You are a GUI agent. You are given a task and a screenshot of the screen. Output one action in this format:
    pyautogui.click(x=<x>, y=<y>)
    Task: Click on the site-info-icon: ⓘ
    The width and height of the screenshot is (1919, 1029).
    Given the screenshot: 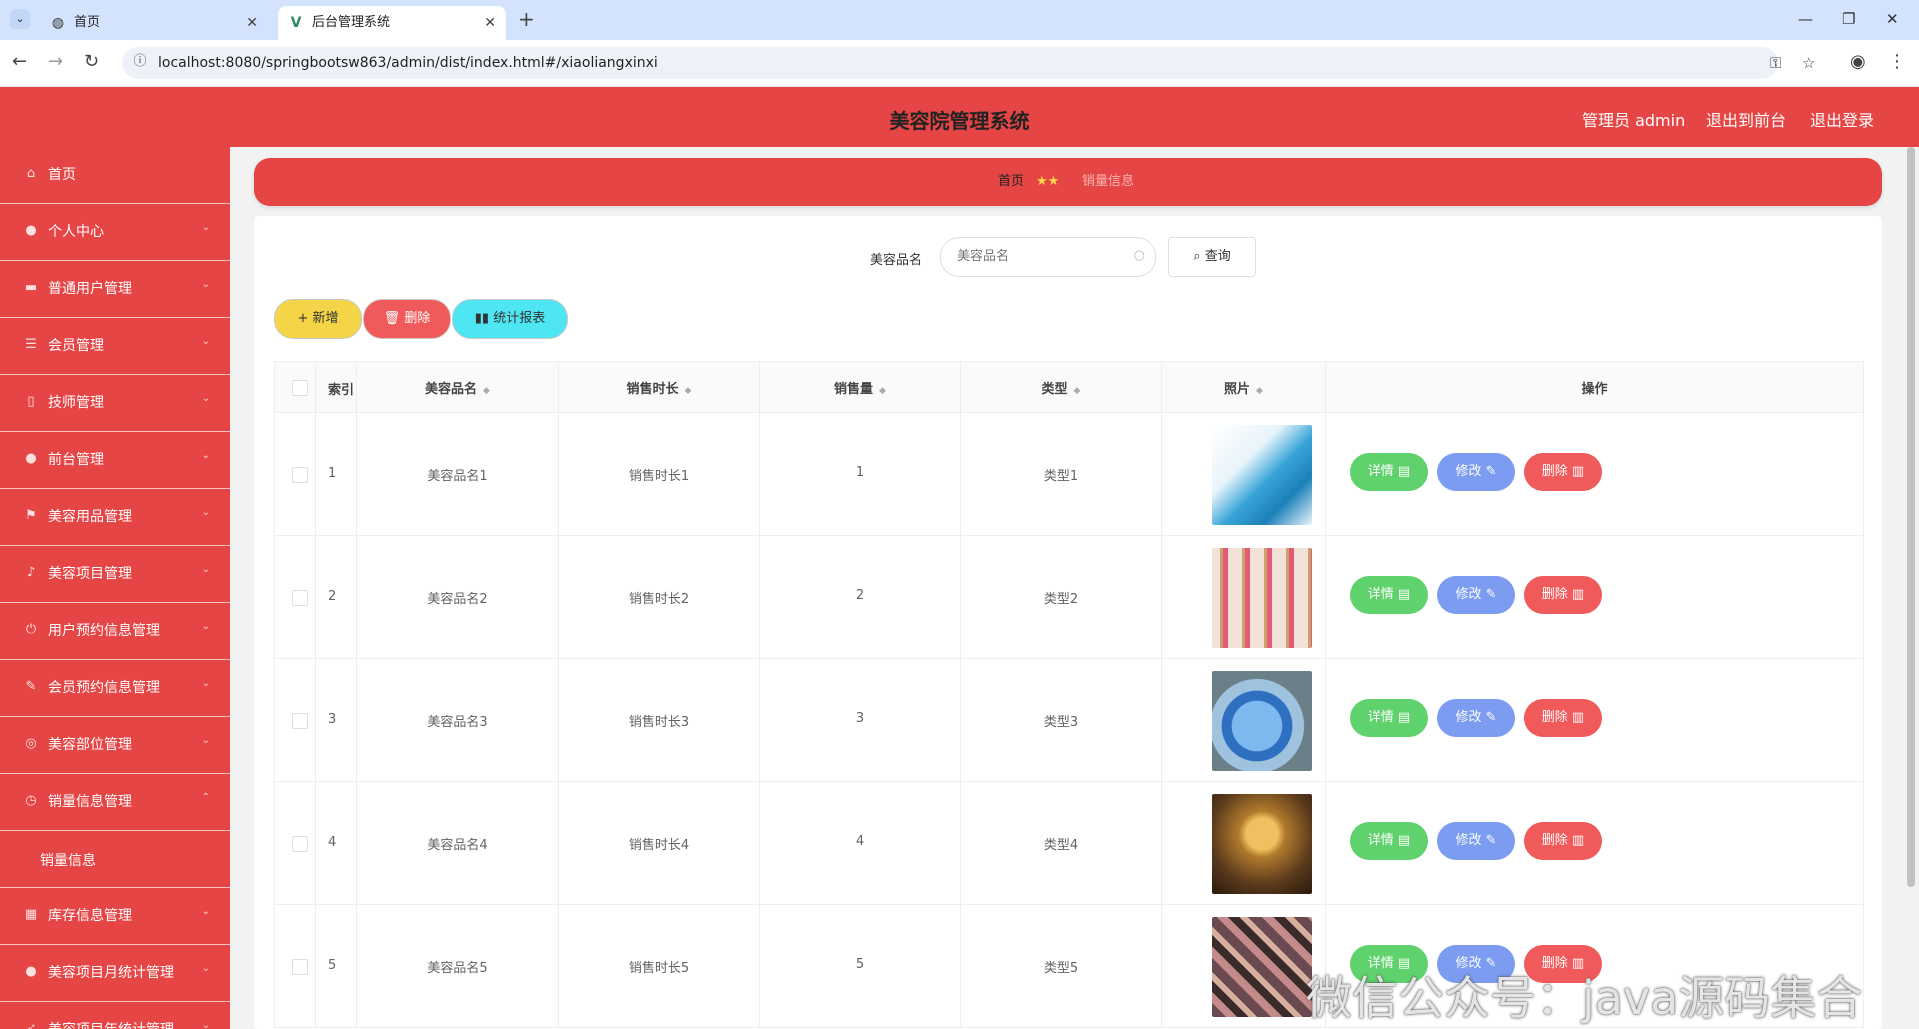 What is the action you would take?
    pyautogui.click(x=140, y=62)
    